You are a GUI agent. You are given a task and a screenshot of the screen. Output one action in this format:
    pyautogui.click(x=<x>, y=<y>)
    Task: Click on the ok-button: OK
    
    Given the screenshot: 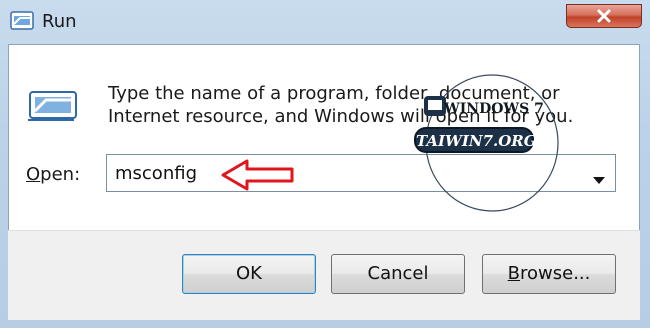 What is the action you would take?
    pyautogui.click(x=249, y=274)
    